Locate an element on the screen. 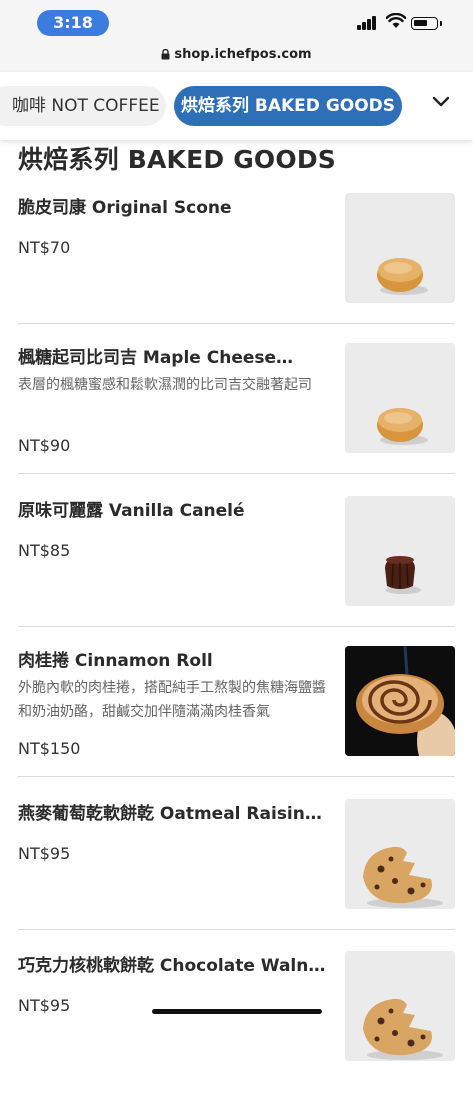 This screenshot has height=1101, width=473. item-price: NT$70 is located at coordinates (44, 247).